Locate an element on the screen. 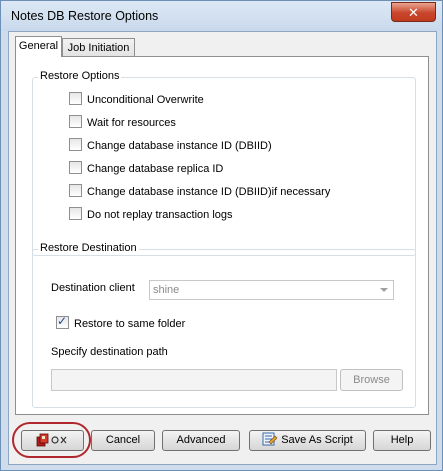 This screenshot has height=471, width=443. checkbox-label: Restore to same folder is located at coordinates (130, 324).